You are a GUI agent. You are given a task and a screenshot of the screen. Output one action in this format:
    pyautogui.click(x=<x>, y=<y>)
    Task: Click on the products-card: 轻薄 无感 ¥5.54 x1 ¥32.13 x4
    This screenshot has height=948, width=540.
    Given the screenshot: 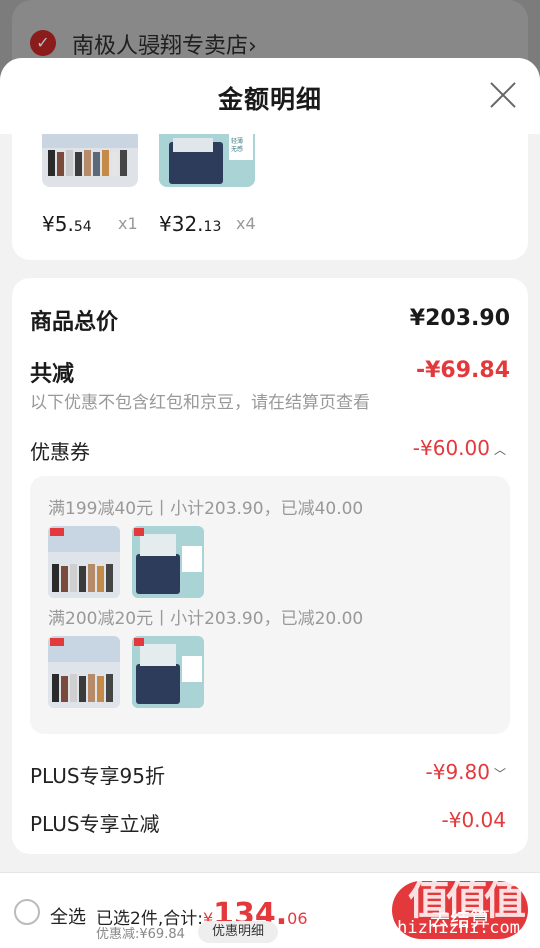 What is the action you would take?
    pyautogui.click(x=270, y=197)
    